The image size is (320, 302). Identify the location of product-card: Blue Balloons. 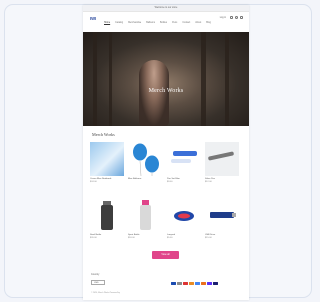
(145, 161).